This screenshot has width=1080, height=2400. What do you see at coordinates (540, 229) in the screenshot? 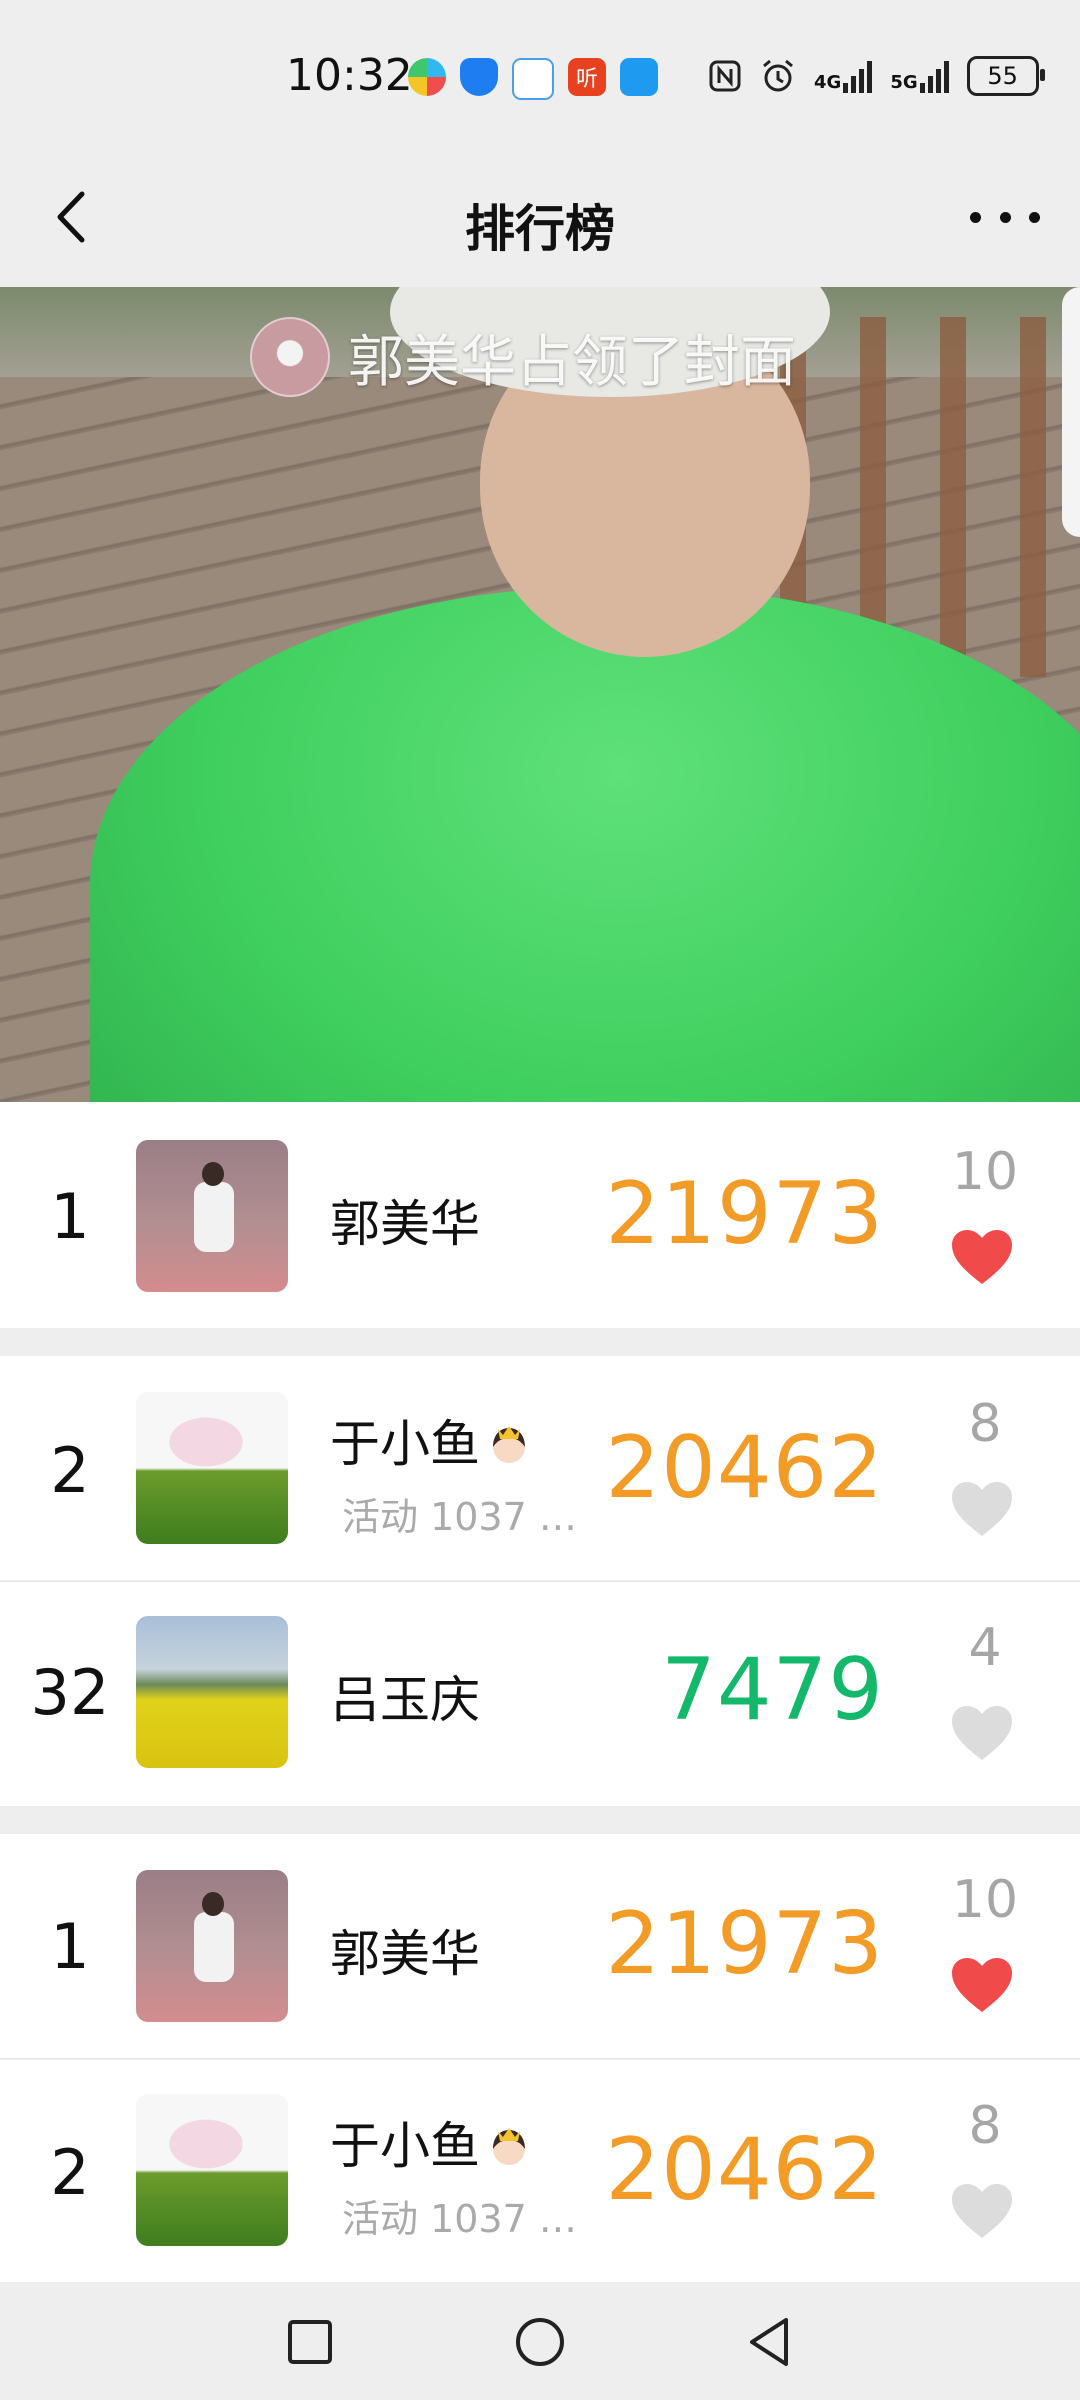
I see `page-title: 排行榜` at bounding box center [540, 229].